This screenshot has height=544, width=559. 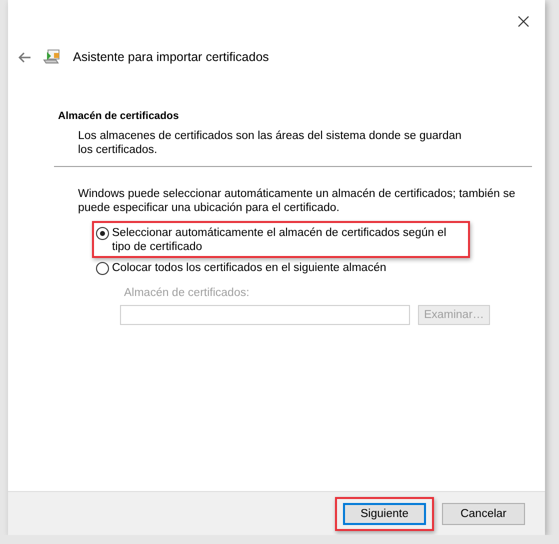 I want to click on section-heading: Almacén de certificados, so click(x=119, y=116).